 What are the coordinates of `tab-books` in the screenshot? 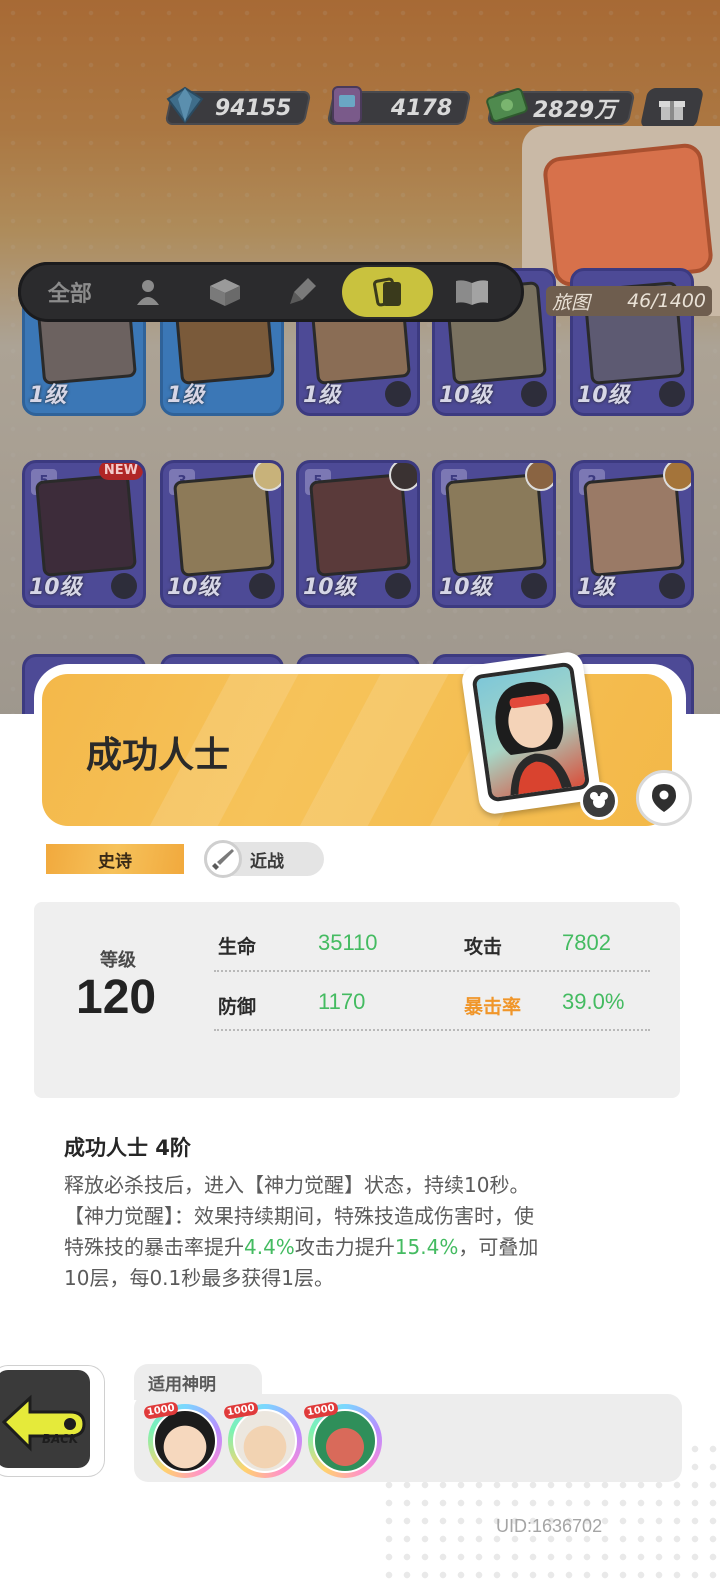 It's located at (472, 292).